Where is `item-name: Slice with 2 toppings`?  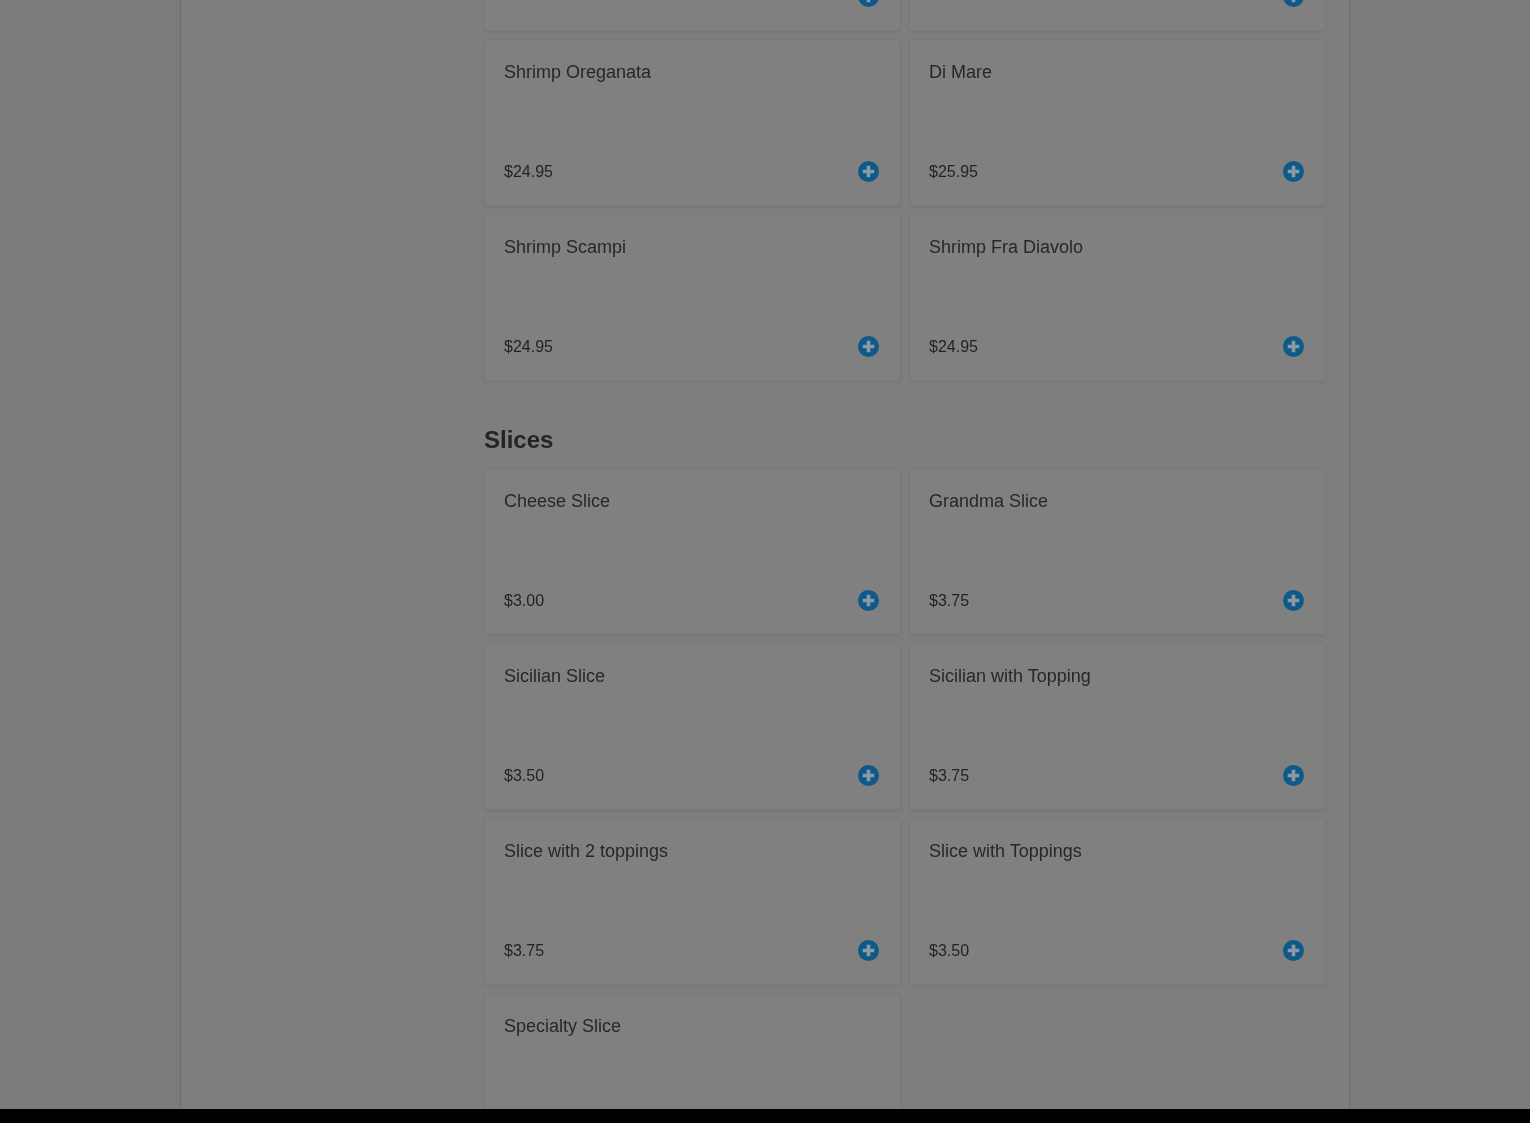
item-name: Slice with 2 toppings is located at coordinates (586, 851).